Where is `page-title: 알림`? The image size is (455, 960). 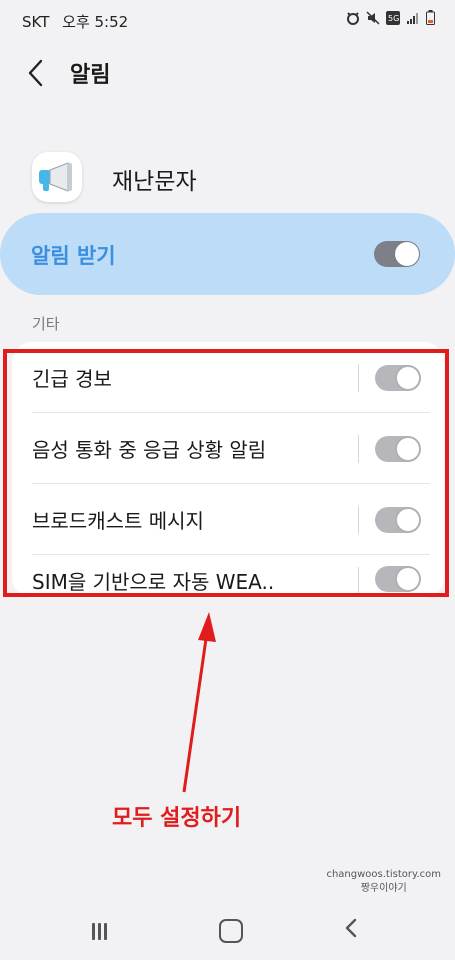 page-title: 알림 is located at coordinates (90, 75).